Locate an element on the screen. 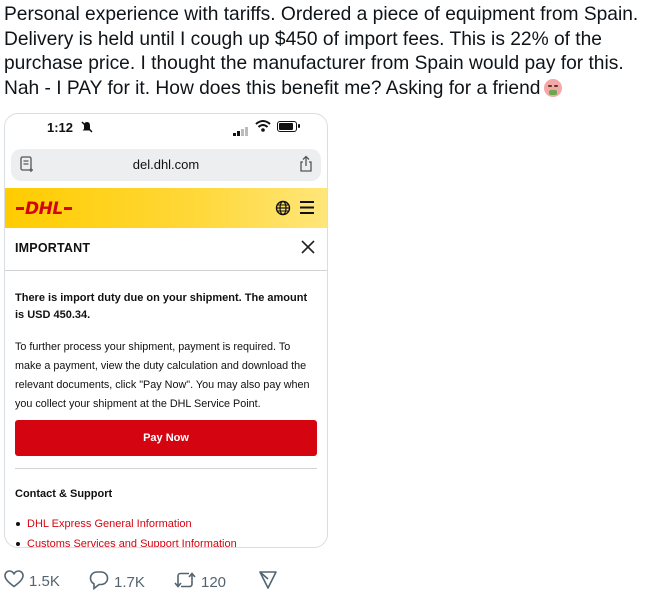 The image size is (657, 600). repost-count: 120 is located at coordinates (214, 582).